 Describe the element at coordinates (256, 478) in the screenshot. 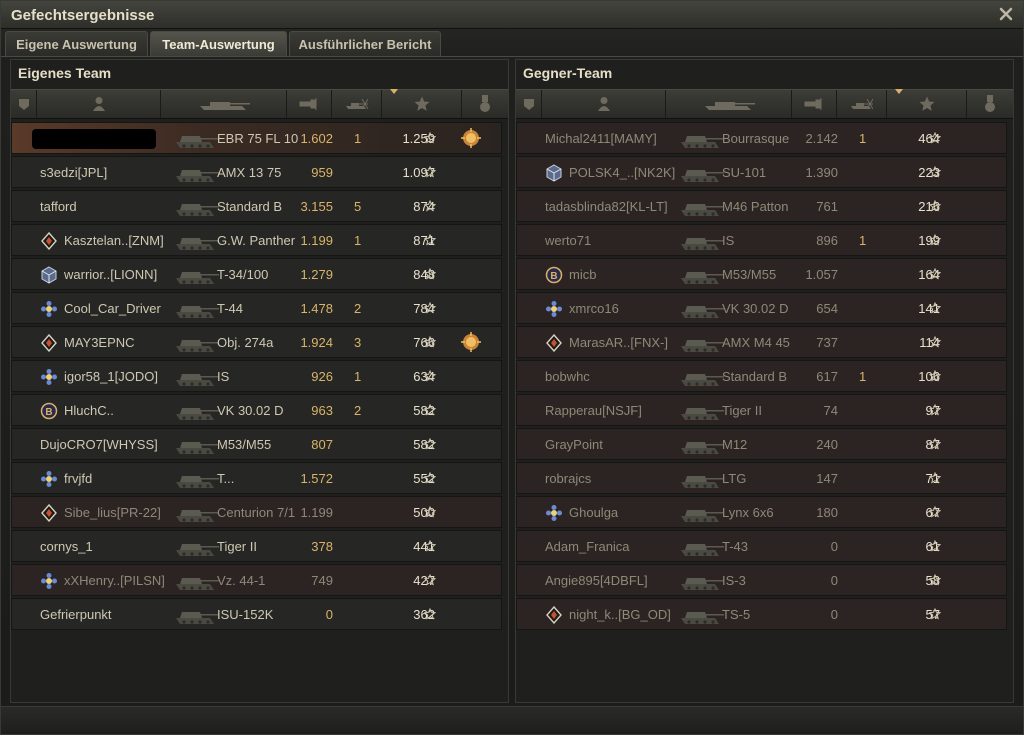

I see `player-row: frvjfd T... 1.572 552` at that location.